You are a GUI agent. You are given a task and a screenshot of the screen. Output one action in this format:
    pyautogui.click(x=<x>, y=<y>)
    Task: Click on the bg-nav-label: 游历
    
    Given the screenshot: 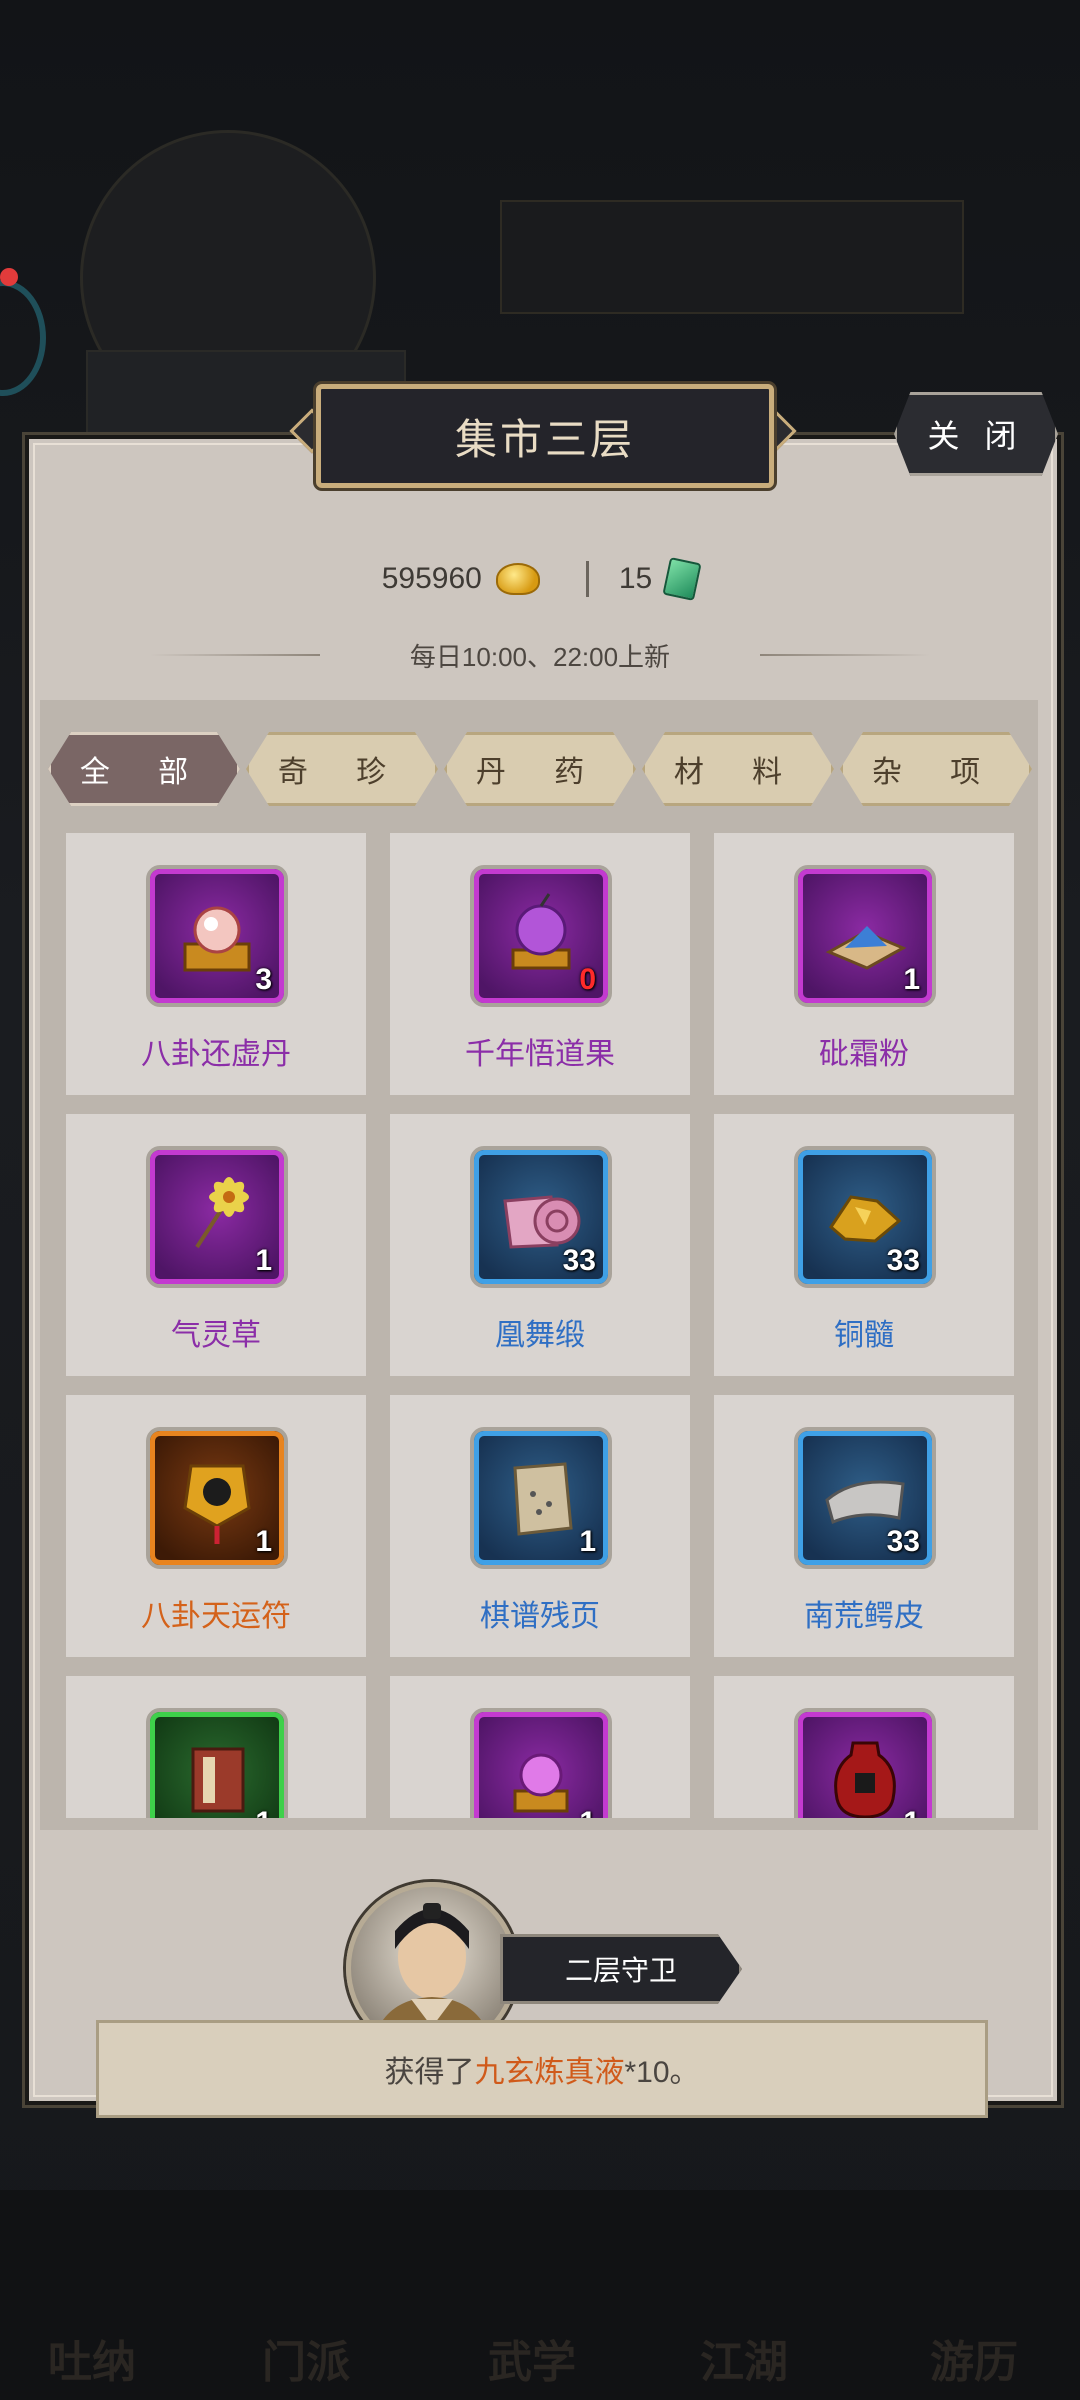 What is the action you would take?
    pyautogui.click(x=974, y=2362)
    